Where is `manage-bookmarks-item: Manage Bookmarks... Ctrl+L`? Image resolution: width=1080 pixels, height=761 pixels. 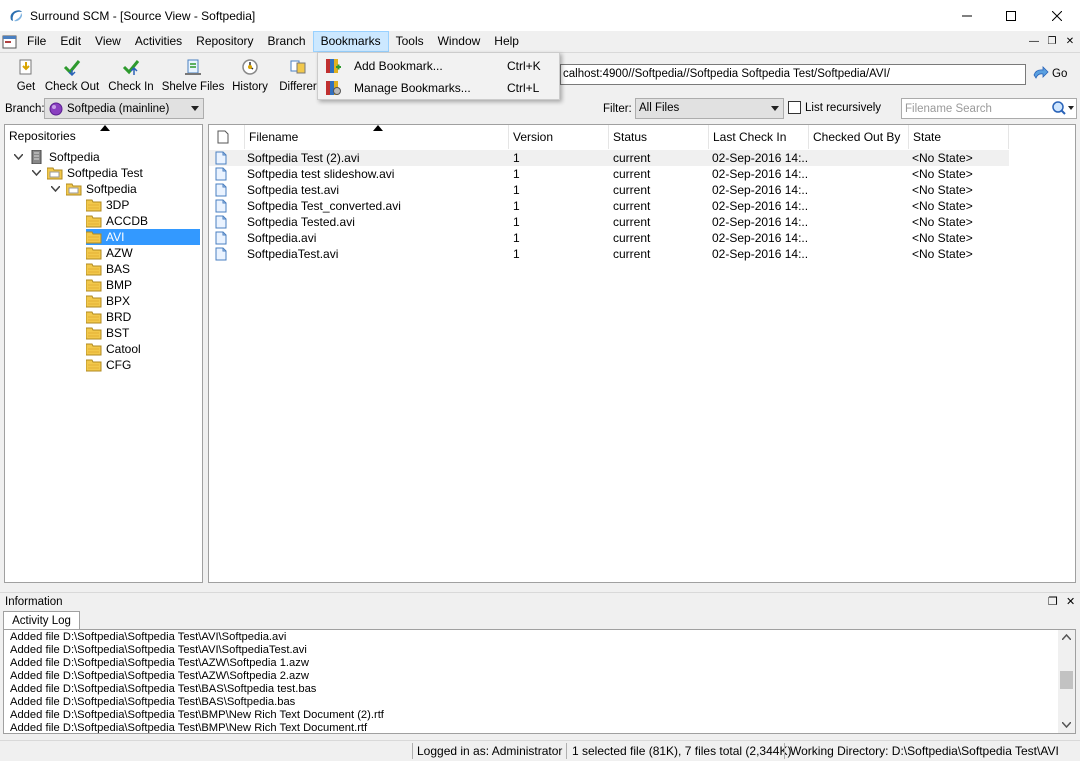 manage-bookmarks-item: Manage Bookmarks... Ctrl+L is located at coordinates (439, 88).